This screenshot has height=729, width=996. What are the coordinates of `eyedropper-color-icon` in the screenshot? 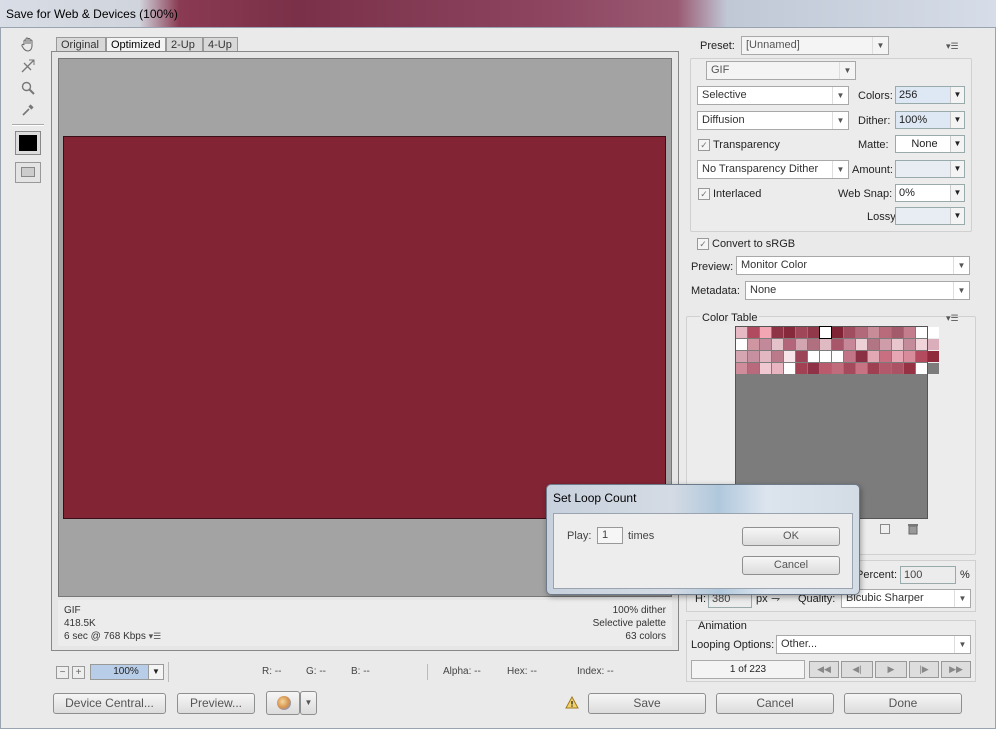 It's located at (28, 143).